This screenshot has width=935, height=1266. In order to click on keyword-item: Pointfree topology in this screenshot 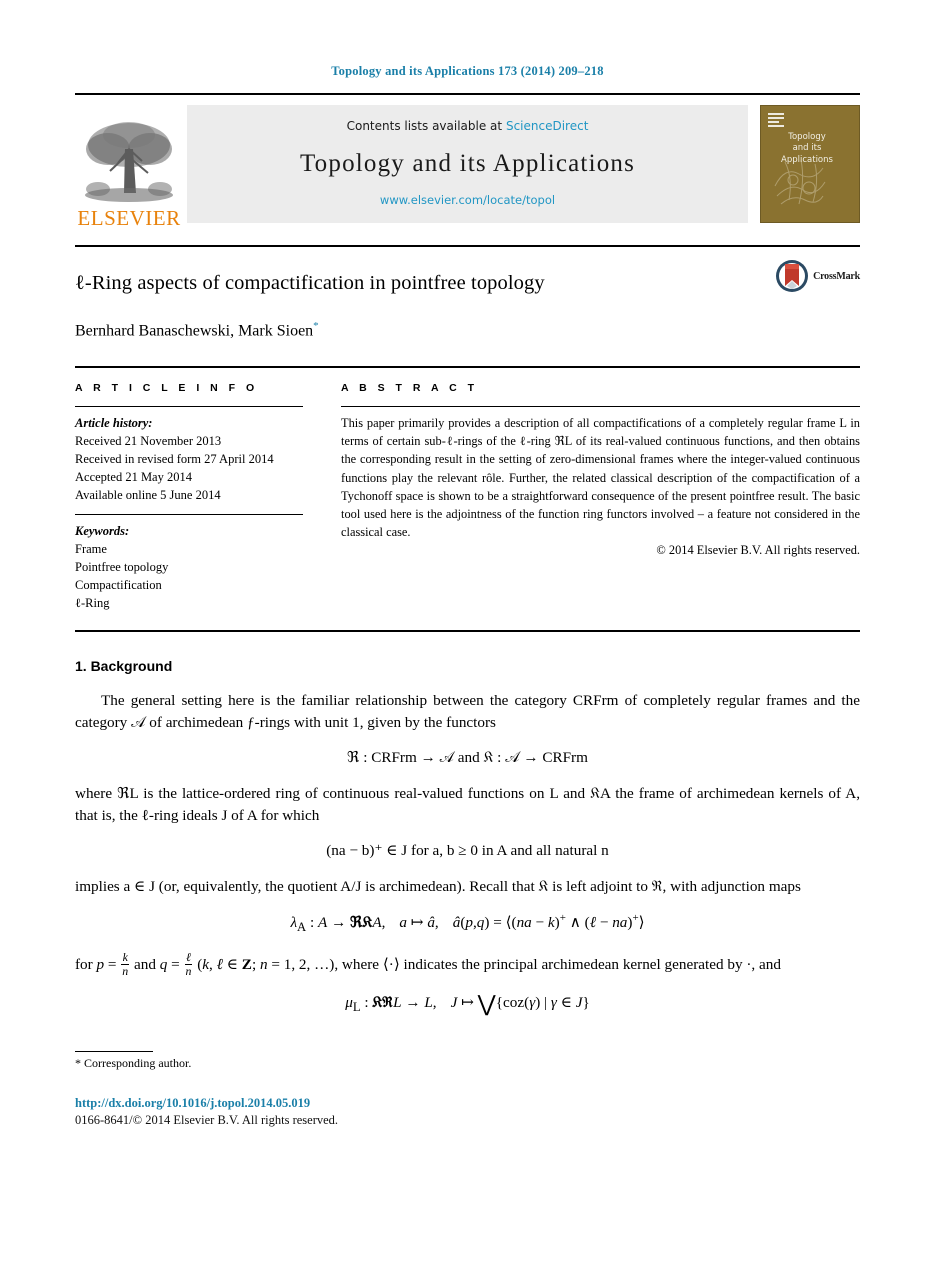, I will do `click(122, 566)`.